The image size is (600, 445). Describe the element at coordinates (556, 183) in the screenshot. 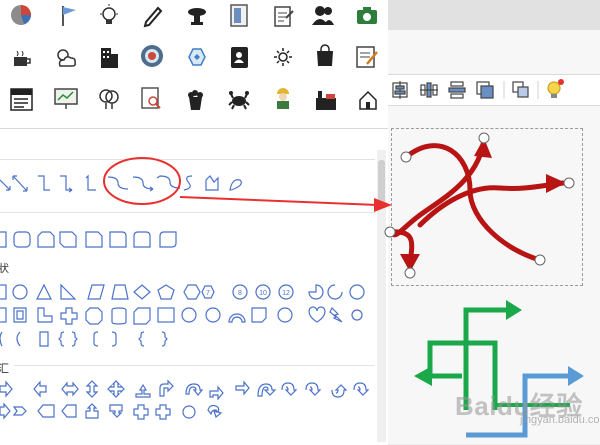

I see `red-arrowhead-right` at that location.